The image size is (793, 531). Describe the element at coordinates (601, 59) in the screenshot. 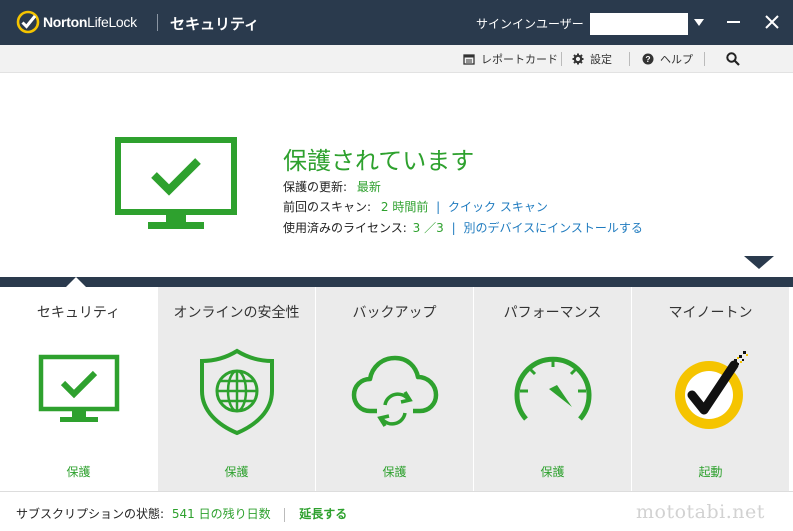

I see `settings-label: 設定` at that location.